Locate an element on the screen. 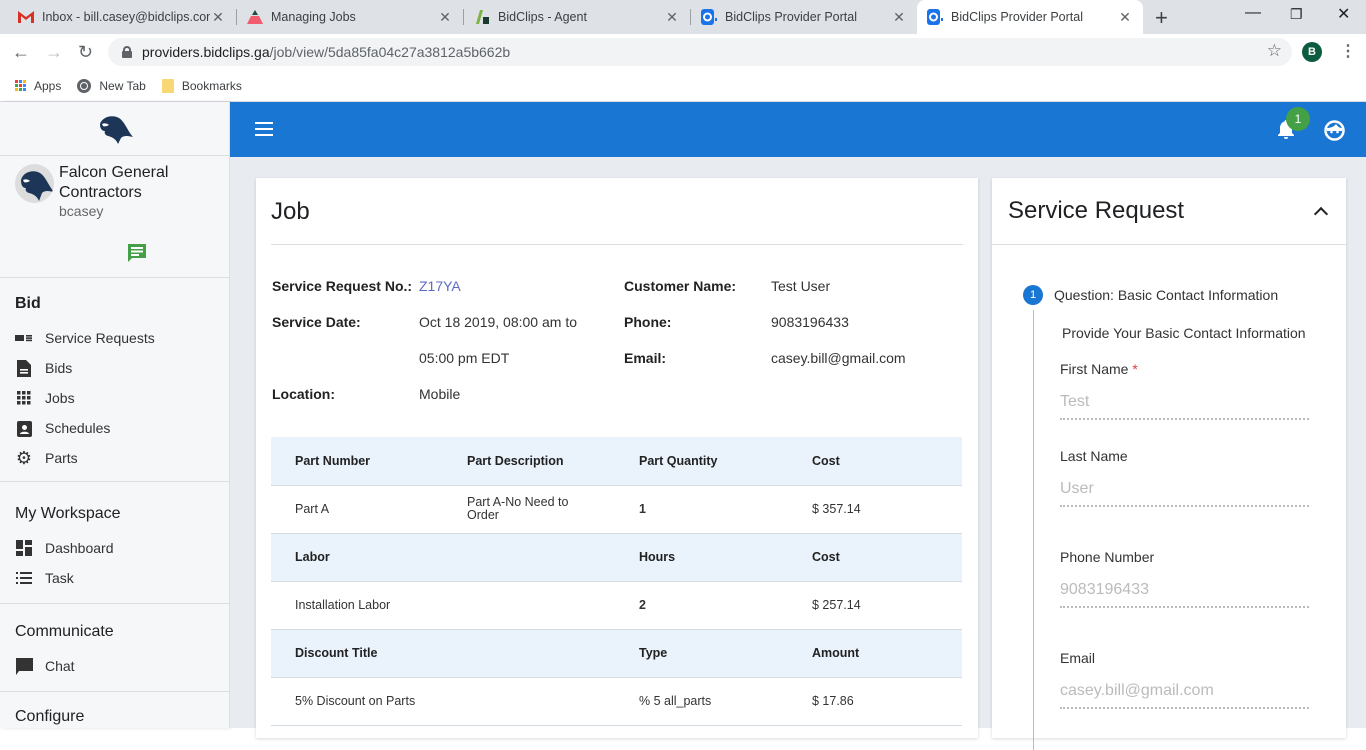 This screenshot has width=1366, height=750. service-date-label: Service Date: is located at coordinates (316, 322).